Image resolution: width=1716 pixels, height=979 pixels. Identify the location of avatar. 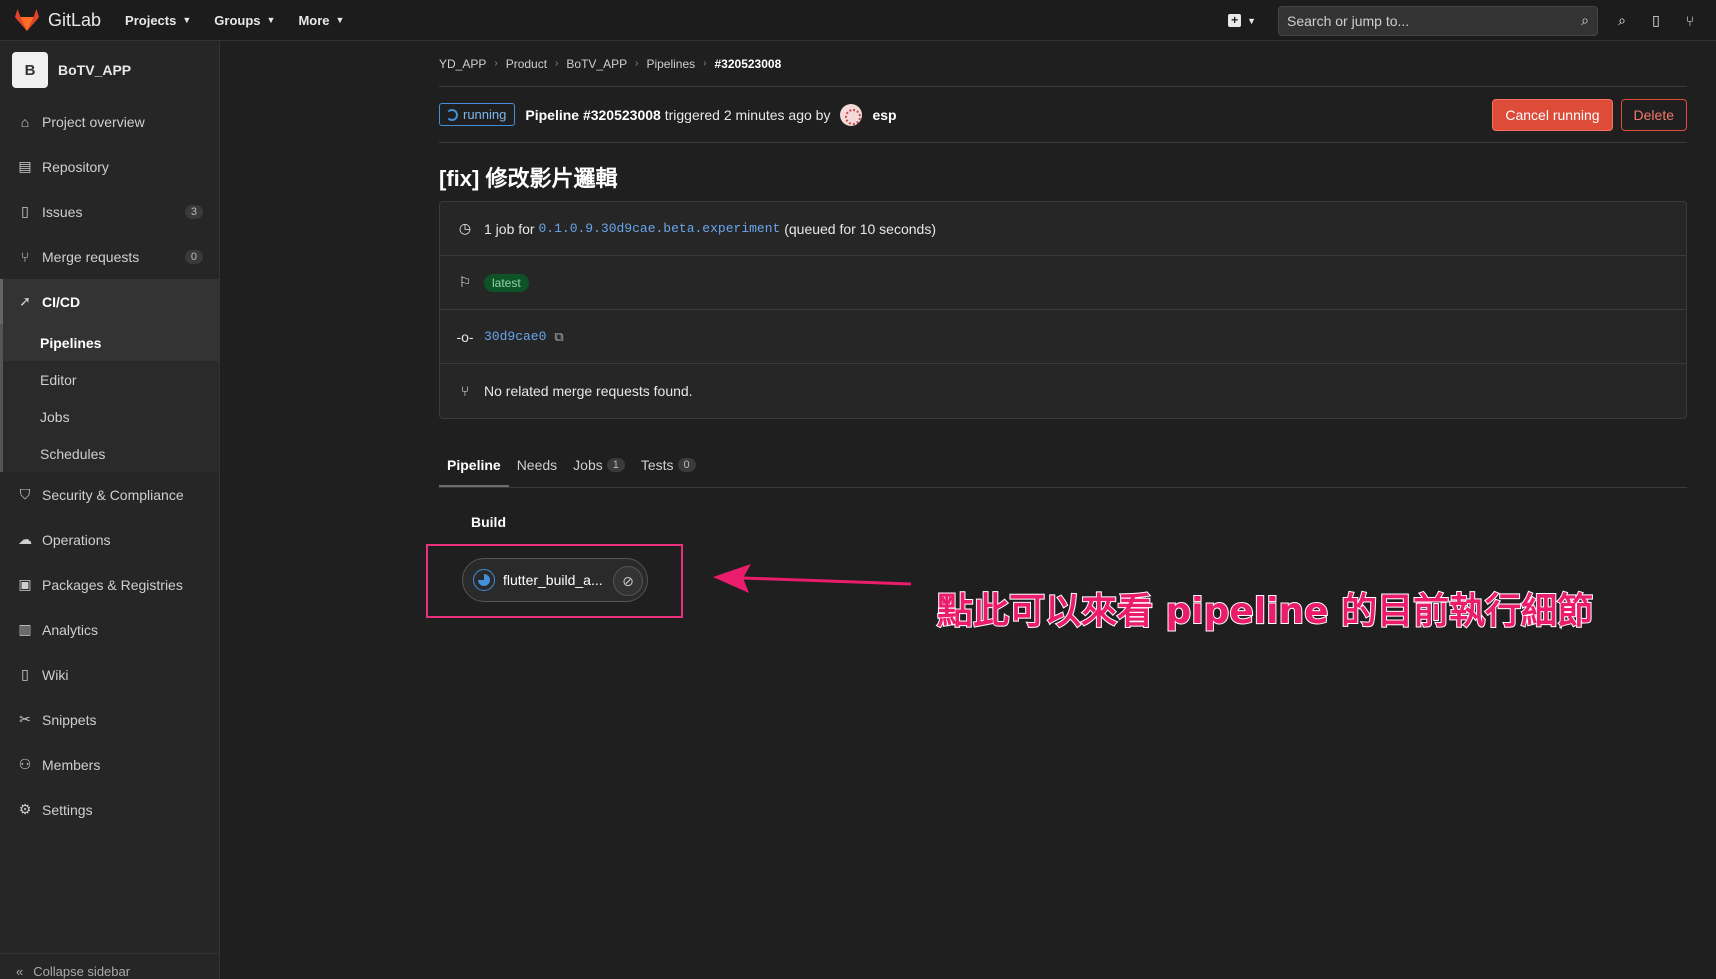
(851, 114).